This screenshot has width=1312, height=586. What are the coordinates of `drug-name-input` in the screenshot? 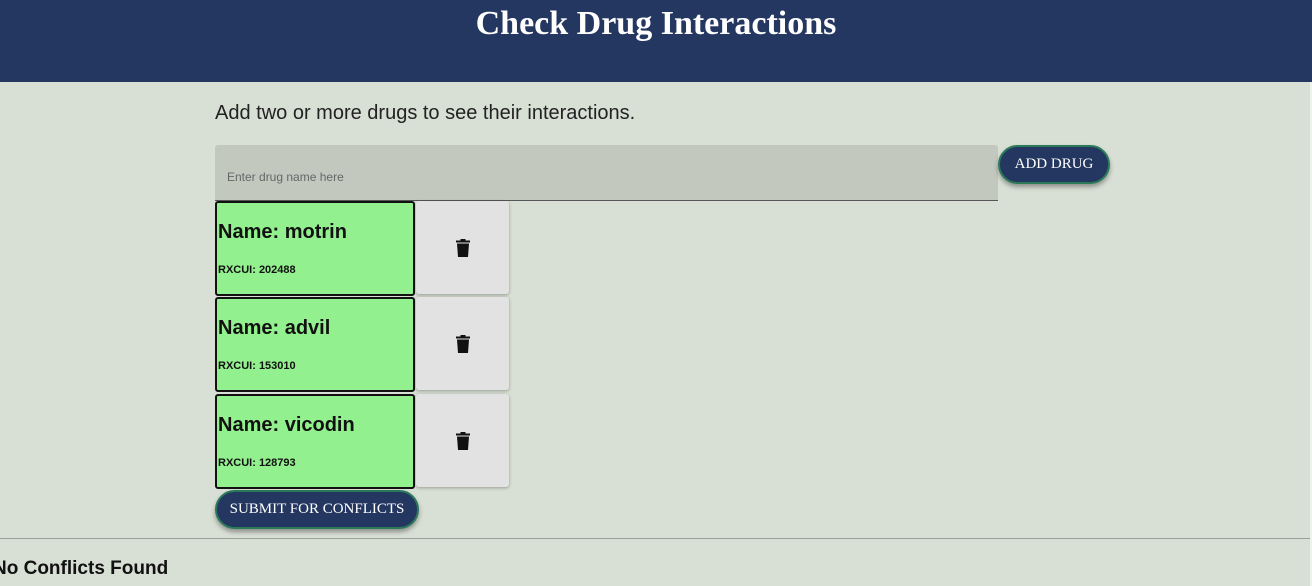 It's located at (606, 172).